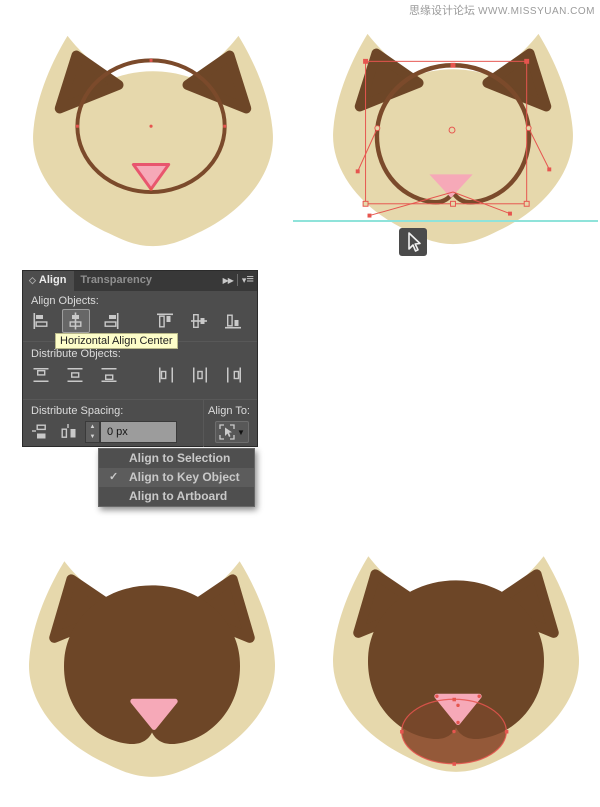  Describe the element at coordinates (92, 437) in the screenshot. I see `stepper-down-icon: ▼` at that location.